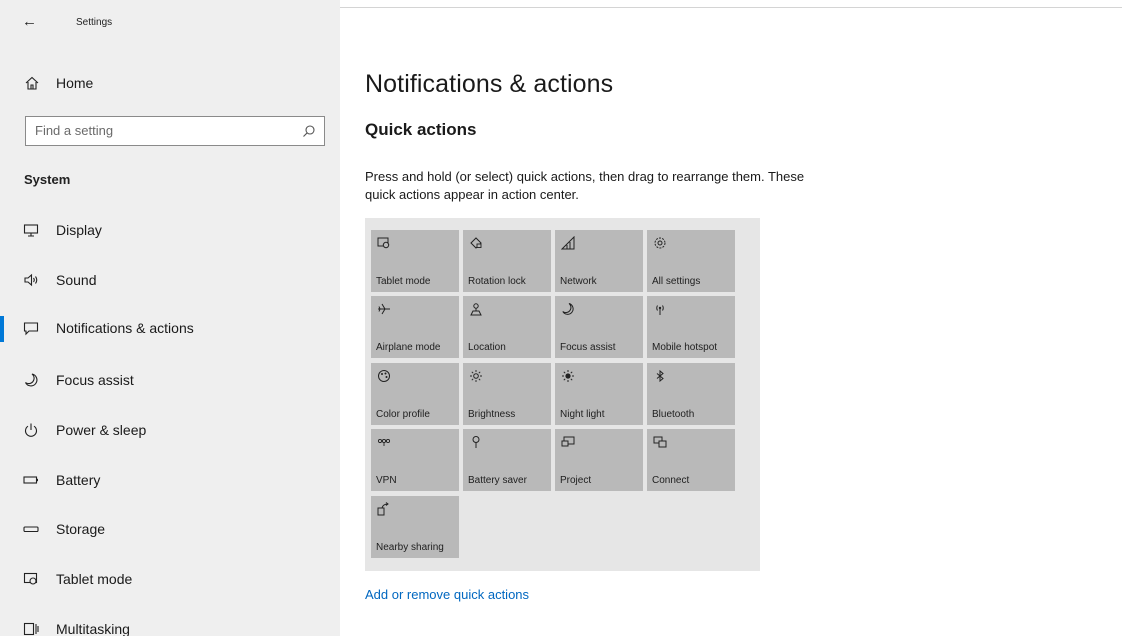 Image resolution: width=1122 pixels, height=636 pixels. Describe the element at coordinates (576, 480) in the screenshot. I see `quick-action-label: Project` at that location.